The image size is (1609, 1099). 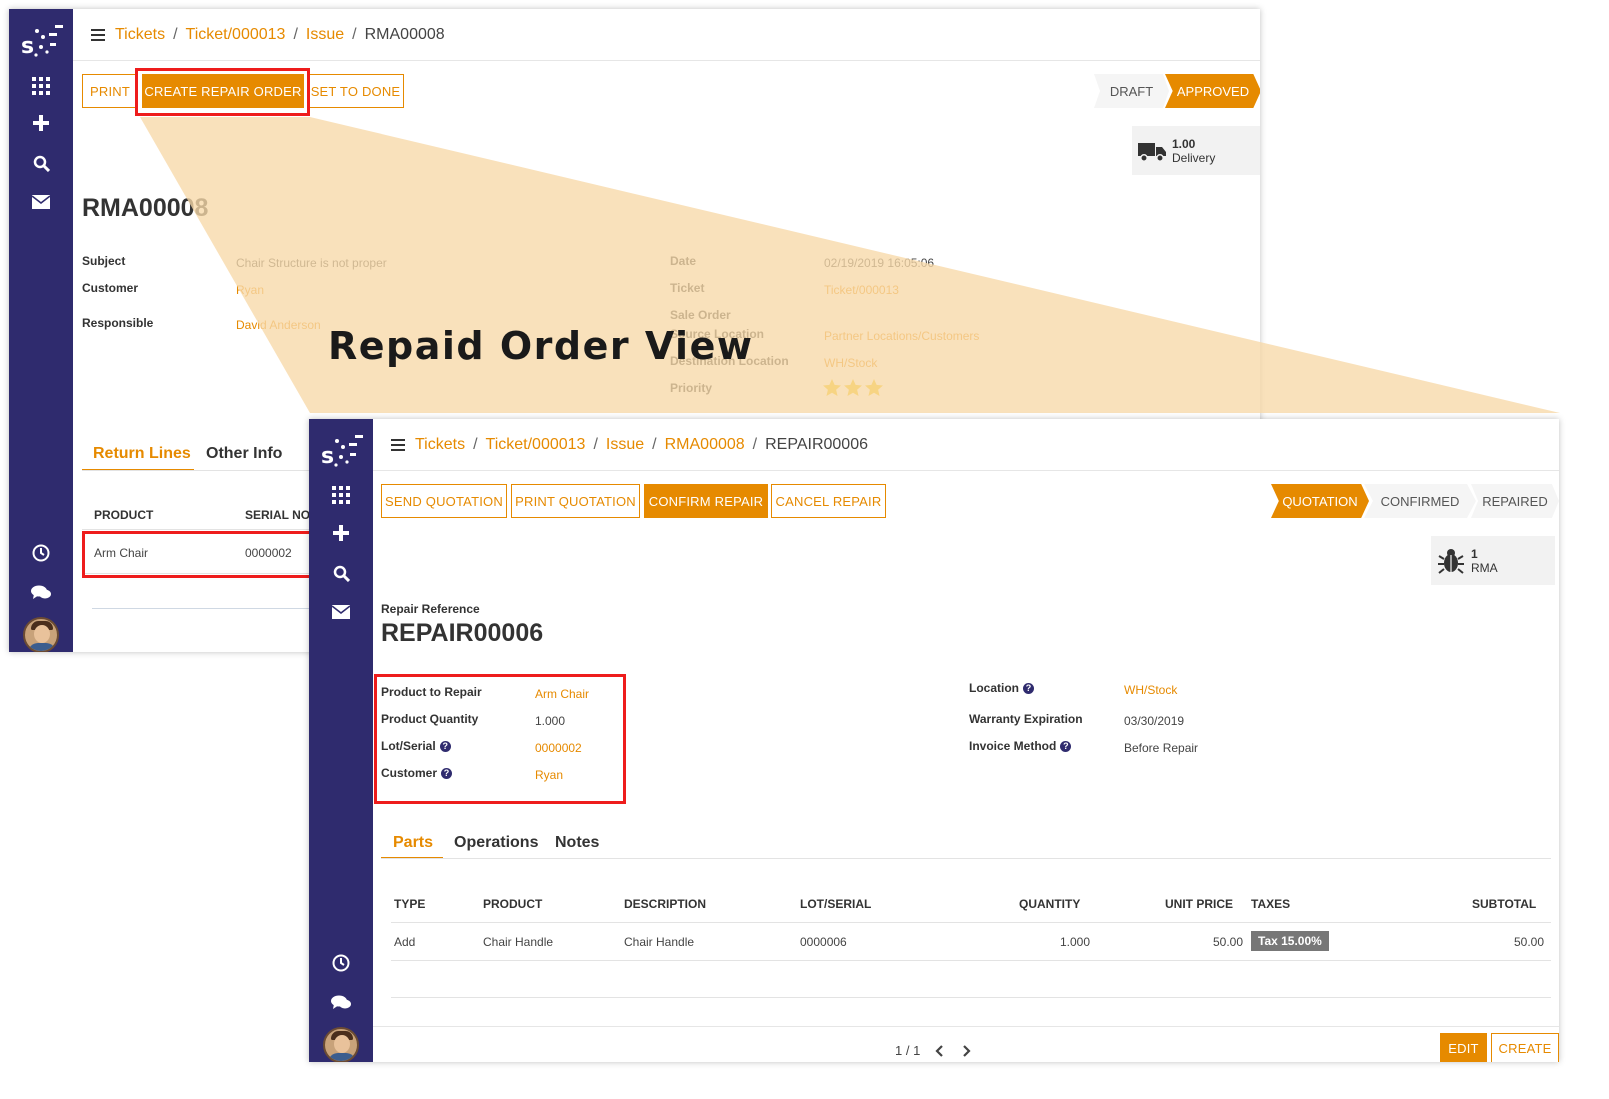 What do you see at coordinates (27, 46) in the screenshot?
I see `svg-text: s` at bounding box center [27, 46].